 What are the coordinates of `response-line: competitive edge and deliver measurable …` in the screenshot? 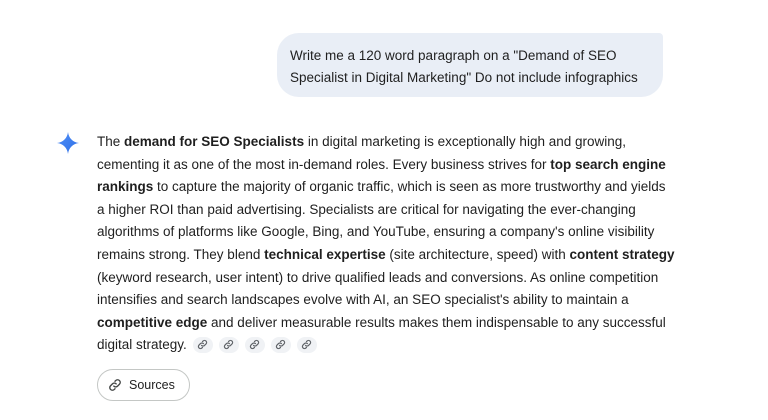 It's located at (387, 323).